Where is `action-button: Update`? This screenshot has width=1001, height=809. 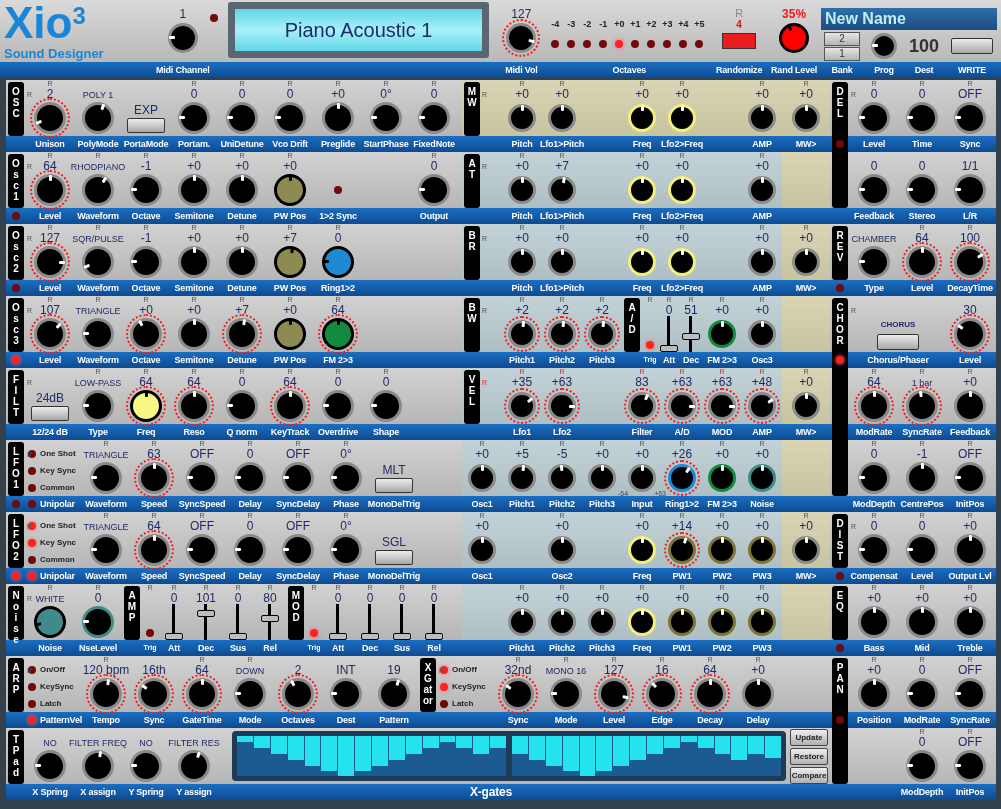
action-button: Update is located at coordinates (809, 737).